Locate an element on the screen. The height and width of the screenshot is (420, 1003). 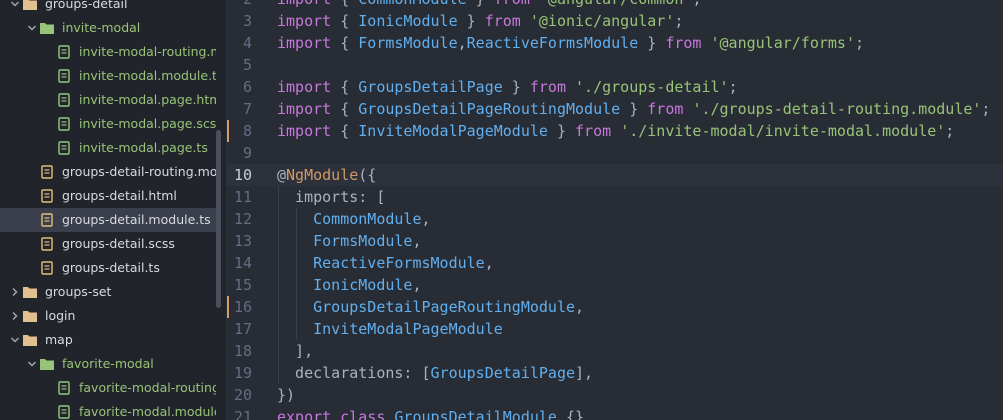
tree-folder-map: map is located at coordinates (108, 340).